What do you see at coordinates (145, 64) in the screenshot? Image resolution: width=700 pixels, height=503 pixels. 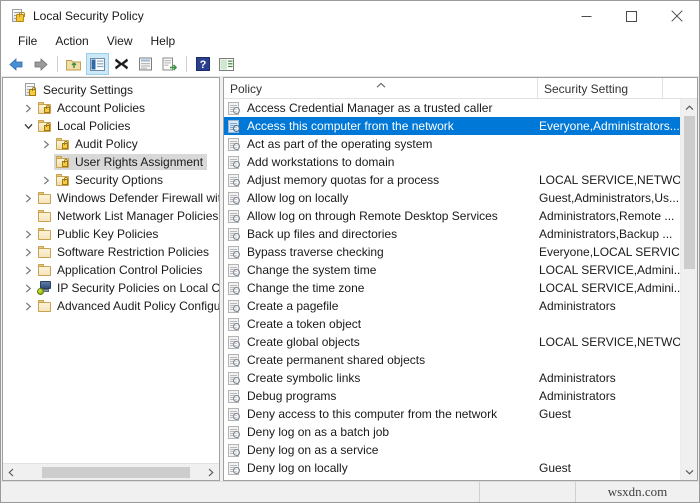 I see `properties-button` at bounding box center [145, 64].